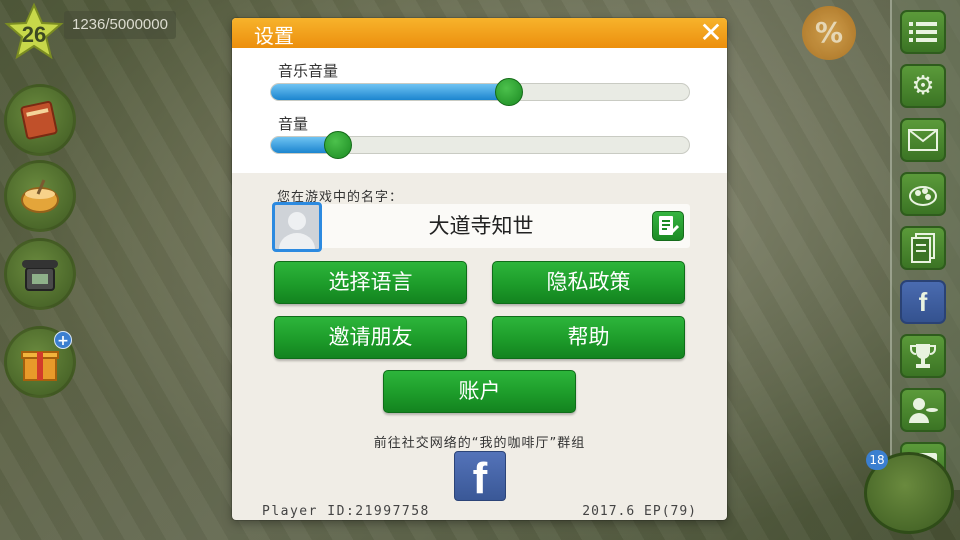 The image size is (960, 540). What do you see at coordinates (337, 145) in the screenshot?
I see `sound-volume-knob` at bounding box center [337, 145].